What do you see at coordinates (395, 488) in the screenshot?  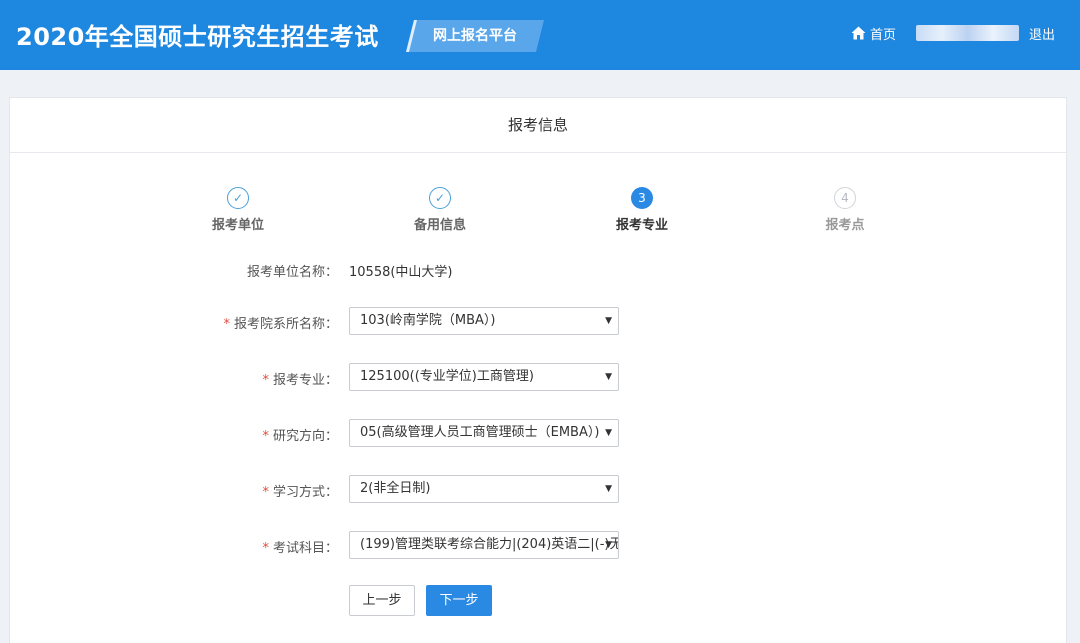 I see `study-mode-select-value: 2(非全日制)` at bounding box center [395, 488].